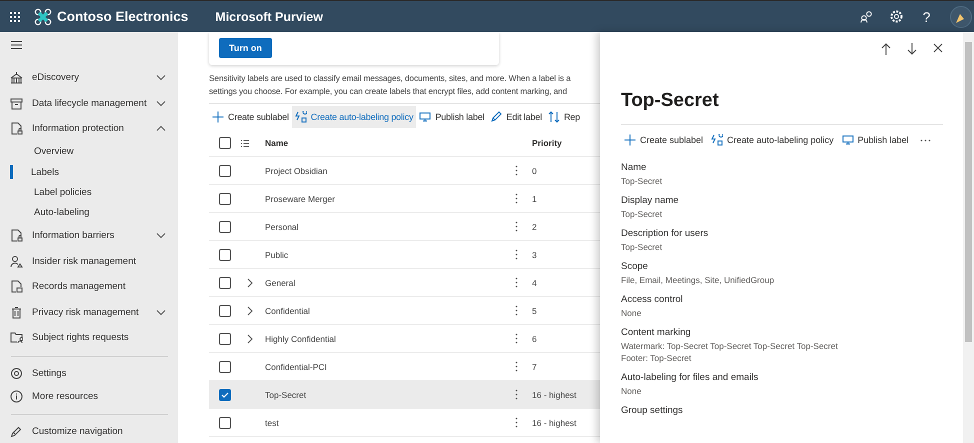 The image size is (974, 443). I want to click on table-cell-text: Project Obsidian, so click(296, 171).